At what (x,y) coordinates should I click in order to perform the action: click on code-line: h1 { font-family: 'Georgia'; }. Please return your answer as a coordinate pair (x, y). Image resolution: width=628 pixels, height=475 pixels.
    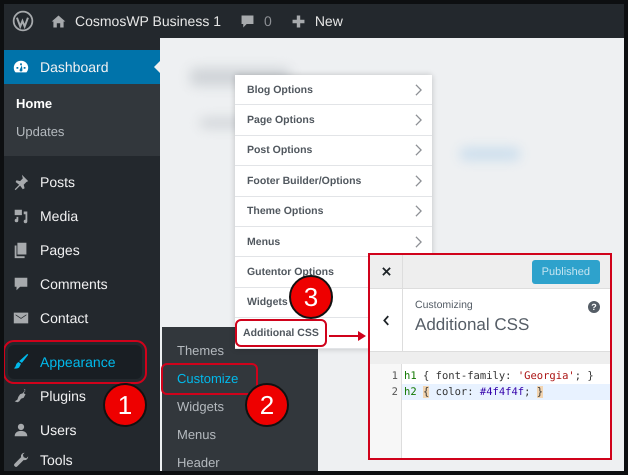
    Looking at the image, I should click on (499, 376).